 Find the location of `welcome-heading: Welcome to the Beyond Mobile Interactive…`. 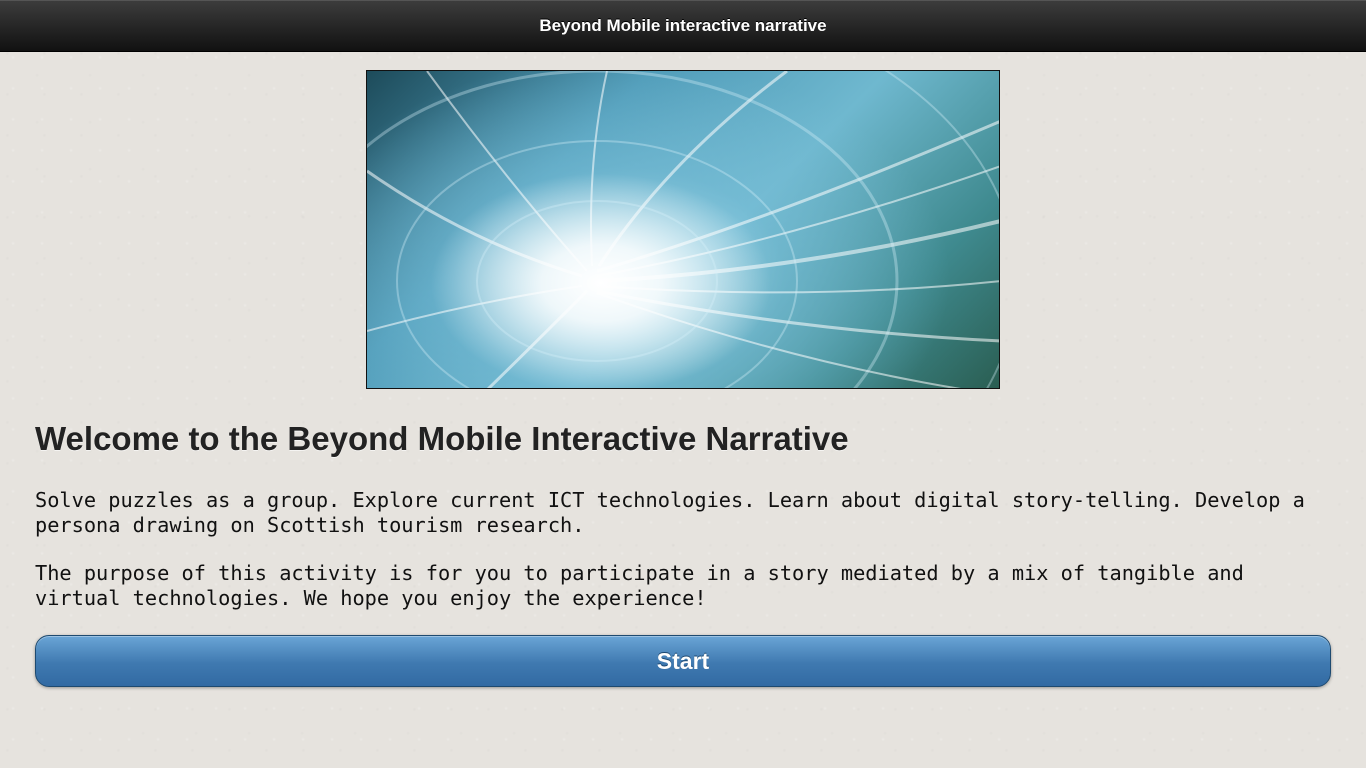

welcome-heading: Welcome to the Beyond Mobile Interactive… is located at coordinates (442, 438).